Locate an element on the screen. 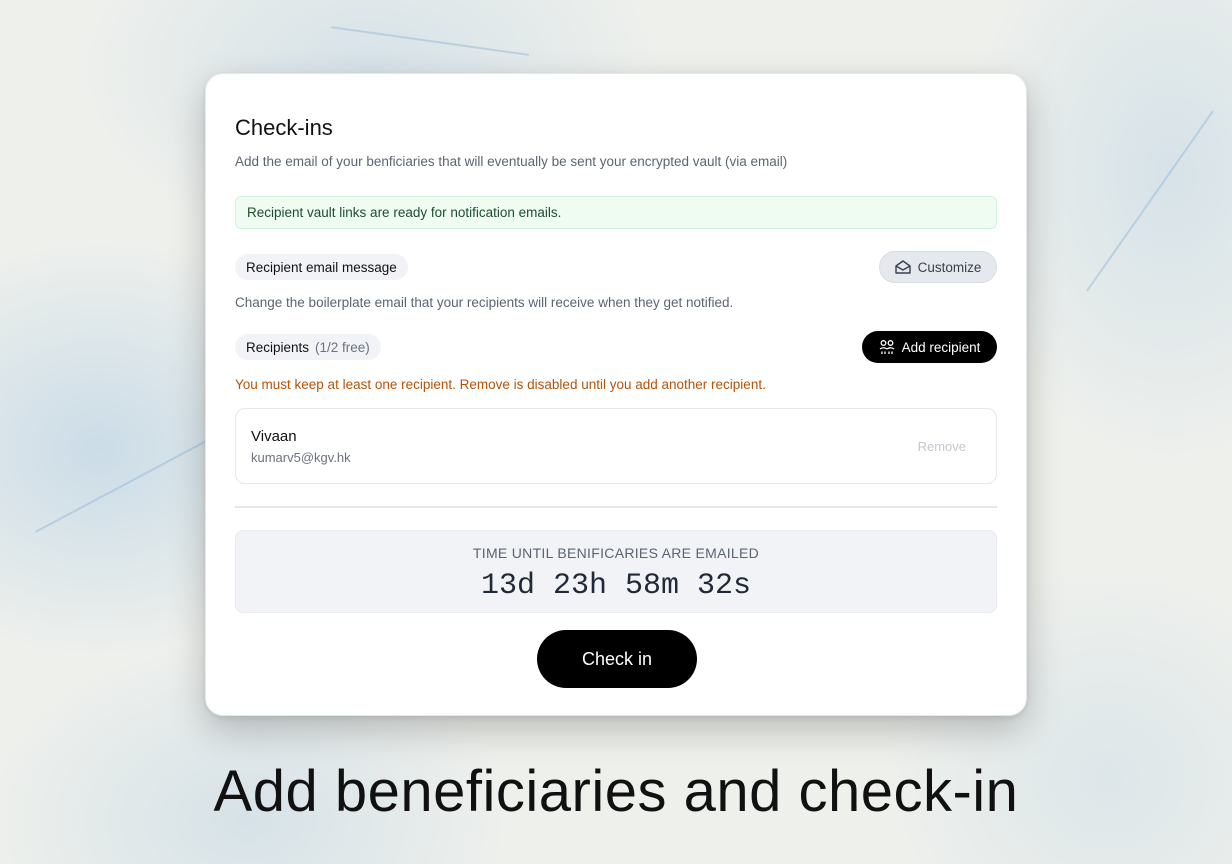 The width and height of the screenshot is (1232, 864). countdown-value: 13d 23h 58m 32s is located at coordinates (616, 586).